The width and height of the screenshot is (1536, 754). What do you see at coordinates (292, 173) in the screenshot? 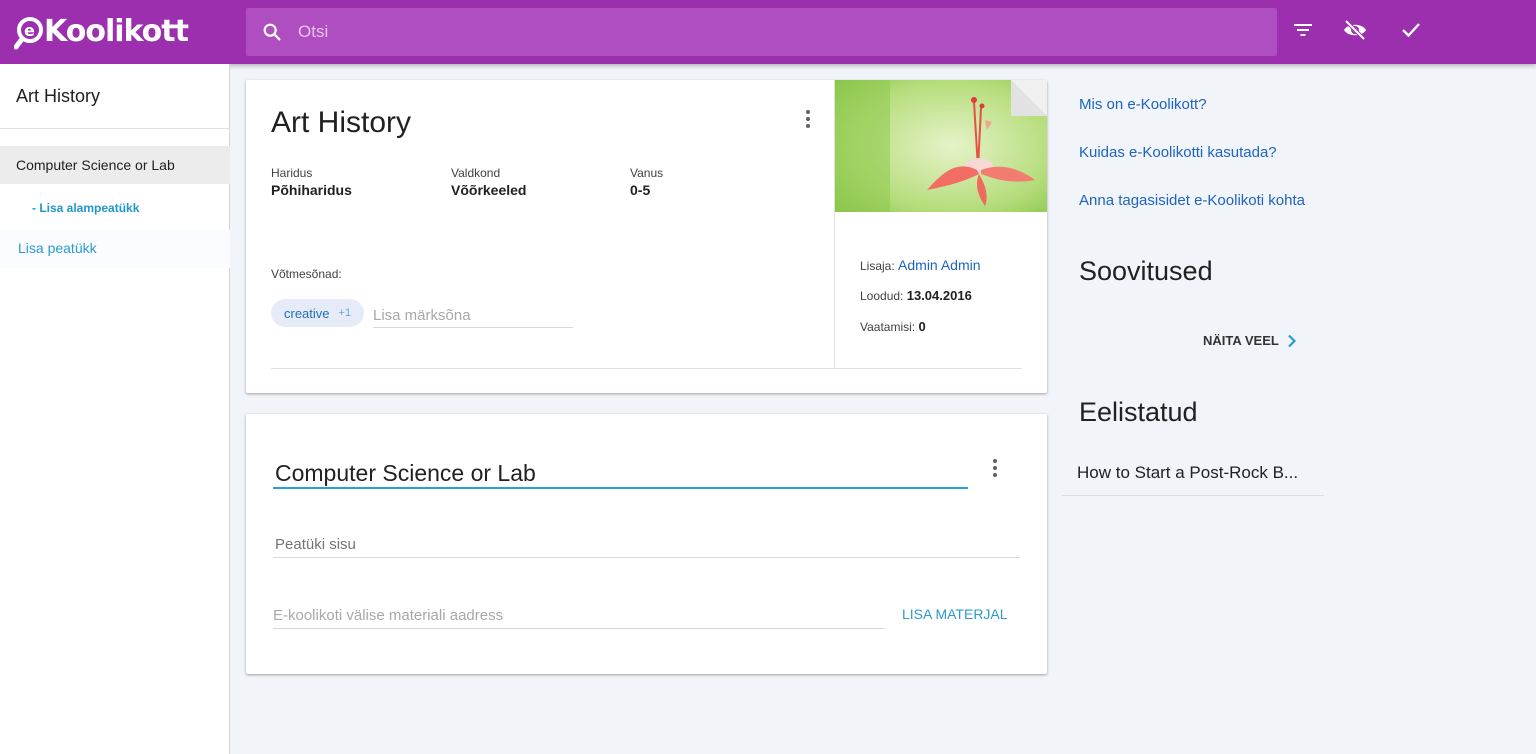
I see `meta-label: Haridus` at bounding box center [292, 173].